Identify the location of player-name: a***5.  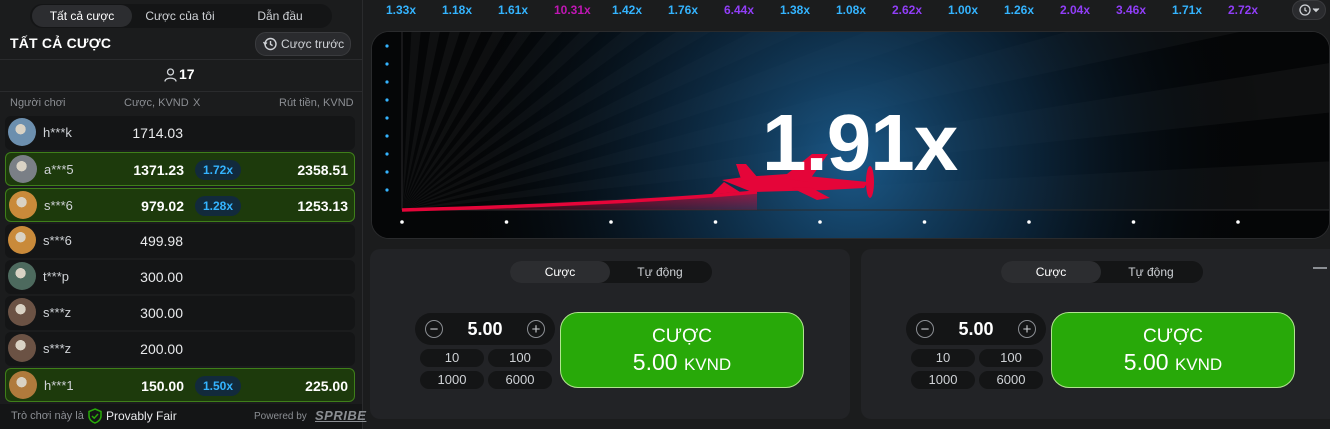
(59, 169).